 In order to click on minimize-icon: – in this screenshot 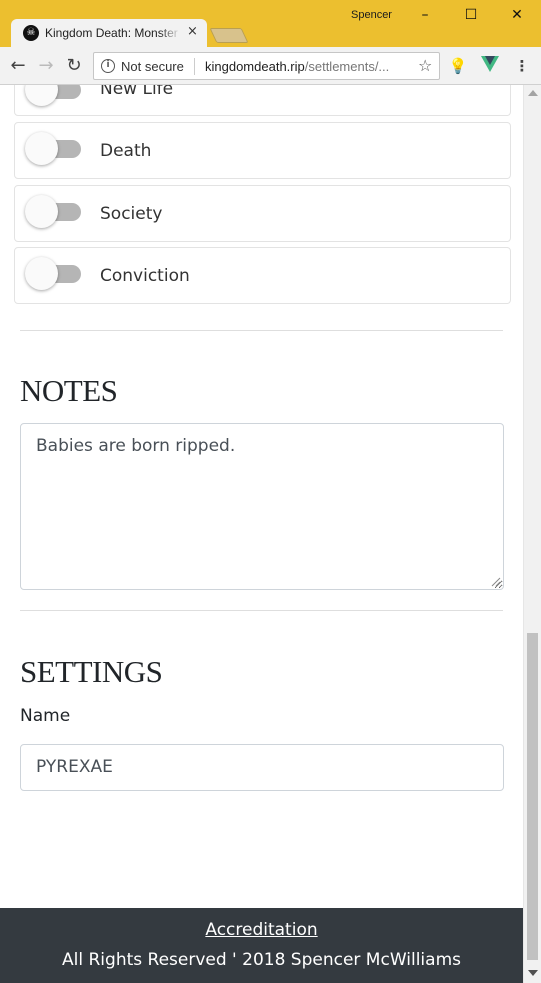, I will do `click(425, 15)`.